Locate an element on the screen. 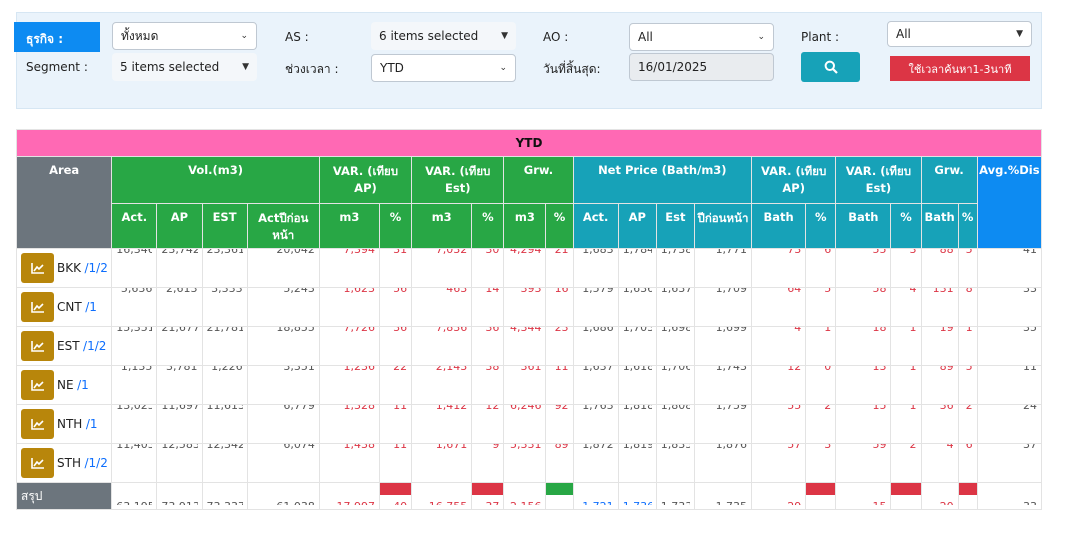 The height and width of the screenshot is (548, 1071). cell-value: 18,855 is located at coordinates (295, 330).